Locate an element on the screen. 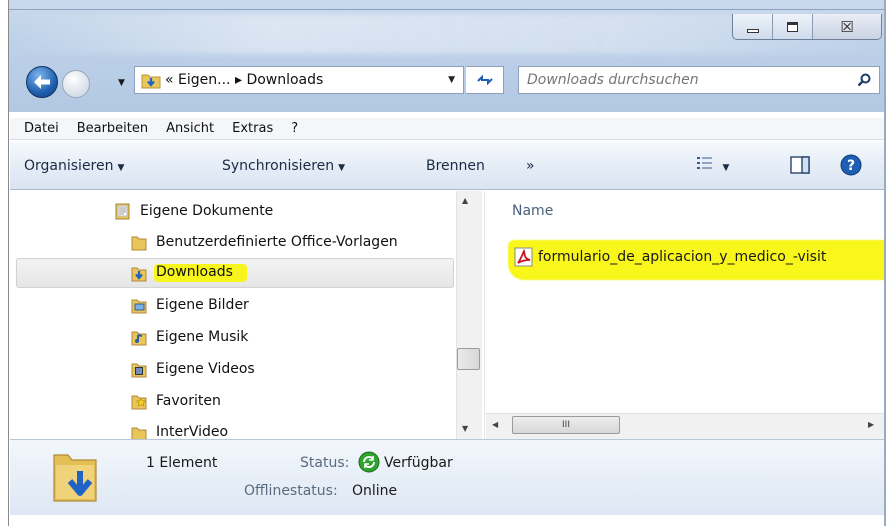 This screenshot has height=526, width=886. favorites-folder-icon is located at coordinates (139, 401).